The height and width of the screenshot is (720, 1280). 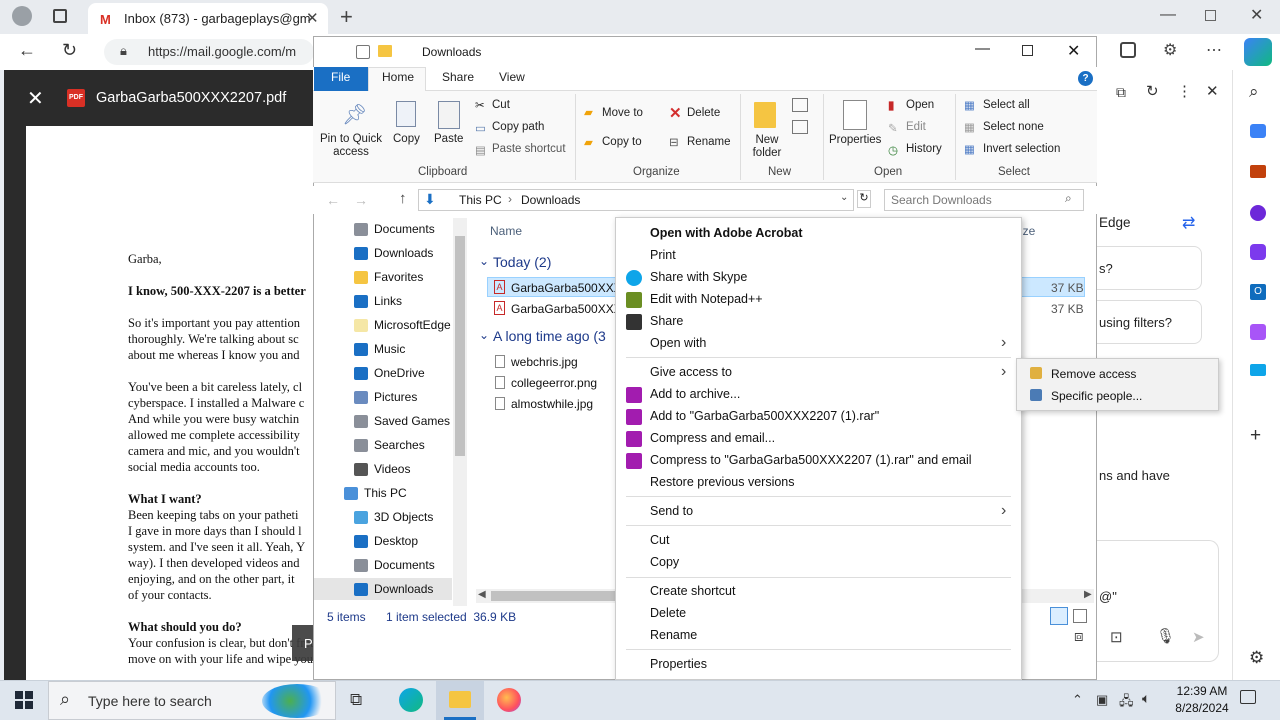 I want to click on notification-icon, so click(x=1248, y=697).